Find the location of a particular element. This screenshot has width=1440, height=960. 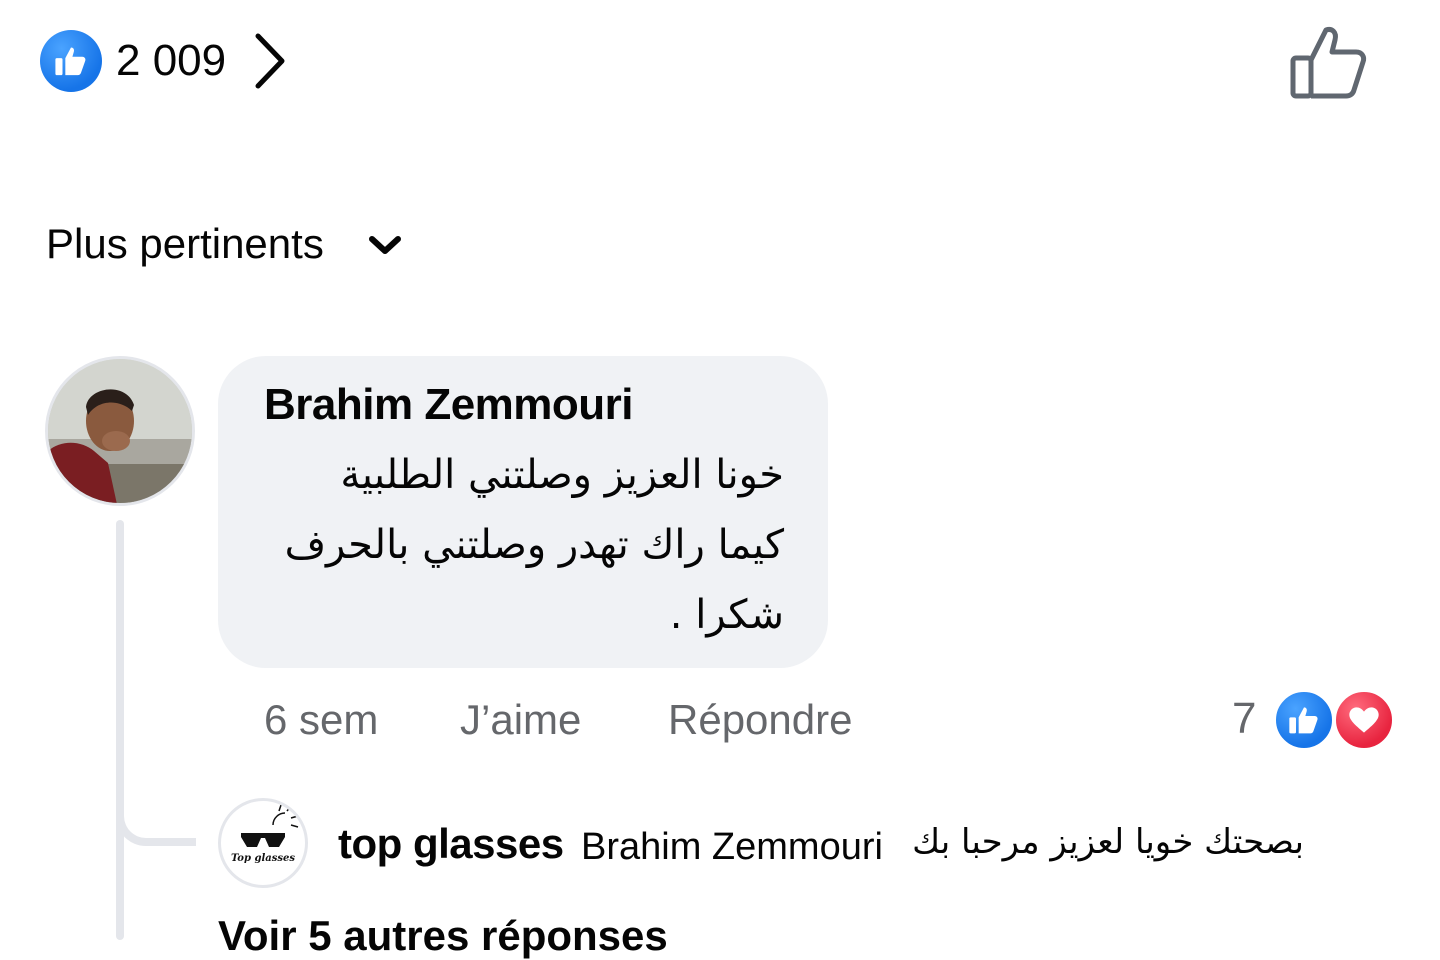

chevron-right-icon is located at coordinates (270, 61).